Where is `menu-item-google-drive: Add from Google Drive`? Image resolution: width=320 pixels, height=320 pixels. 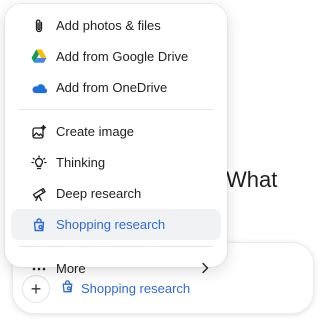 menu-item-google-drive: Add from Google Drive is located at coordinates (116, 56).